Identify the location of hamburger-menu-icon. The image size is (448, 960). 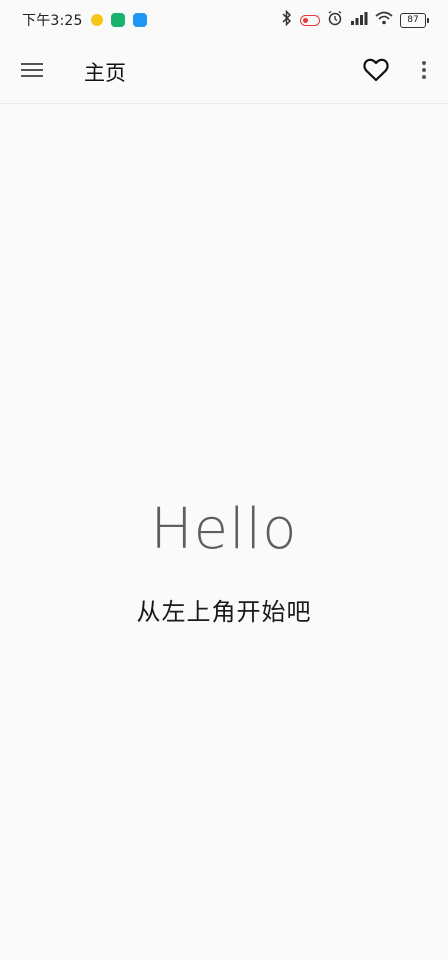
(32, 72).